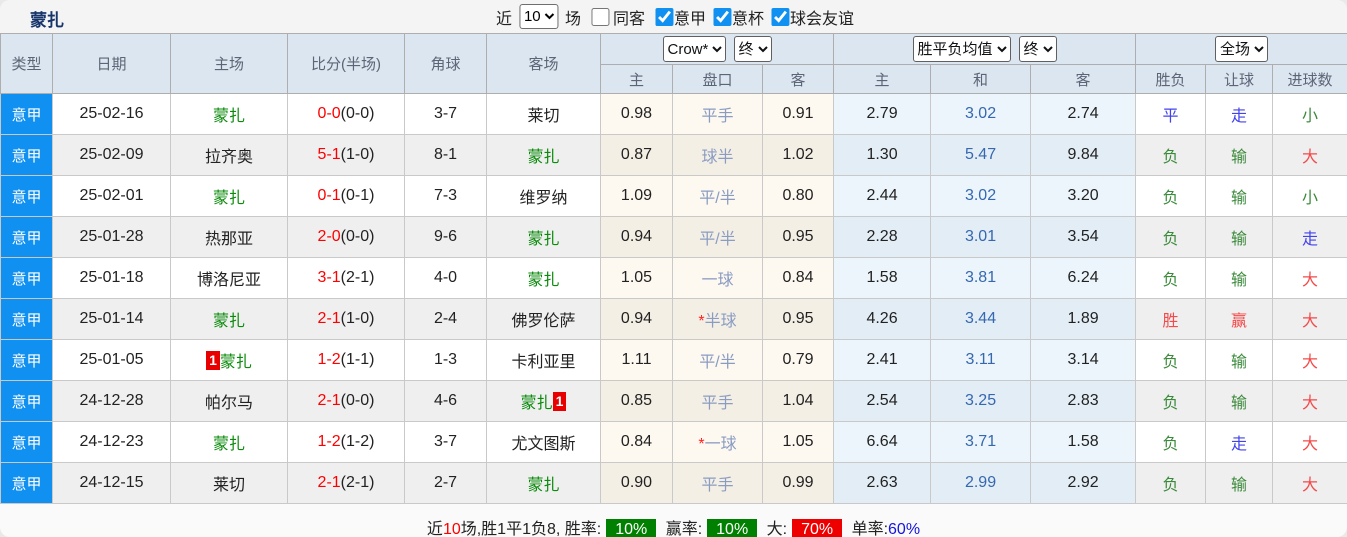 This screenshot has height=537, width=1347. I want to click on date-cell: 25-02-09, so click(111, 155).